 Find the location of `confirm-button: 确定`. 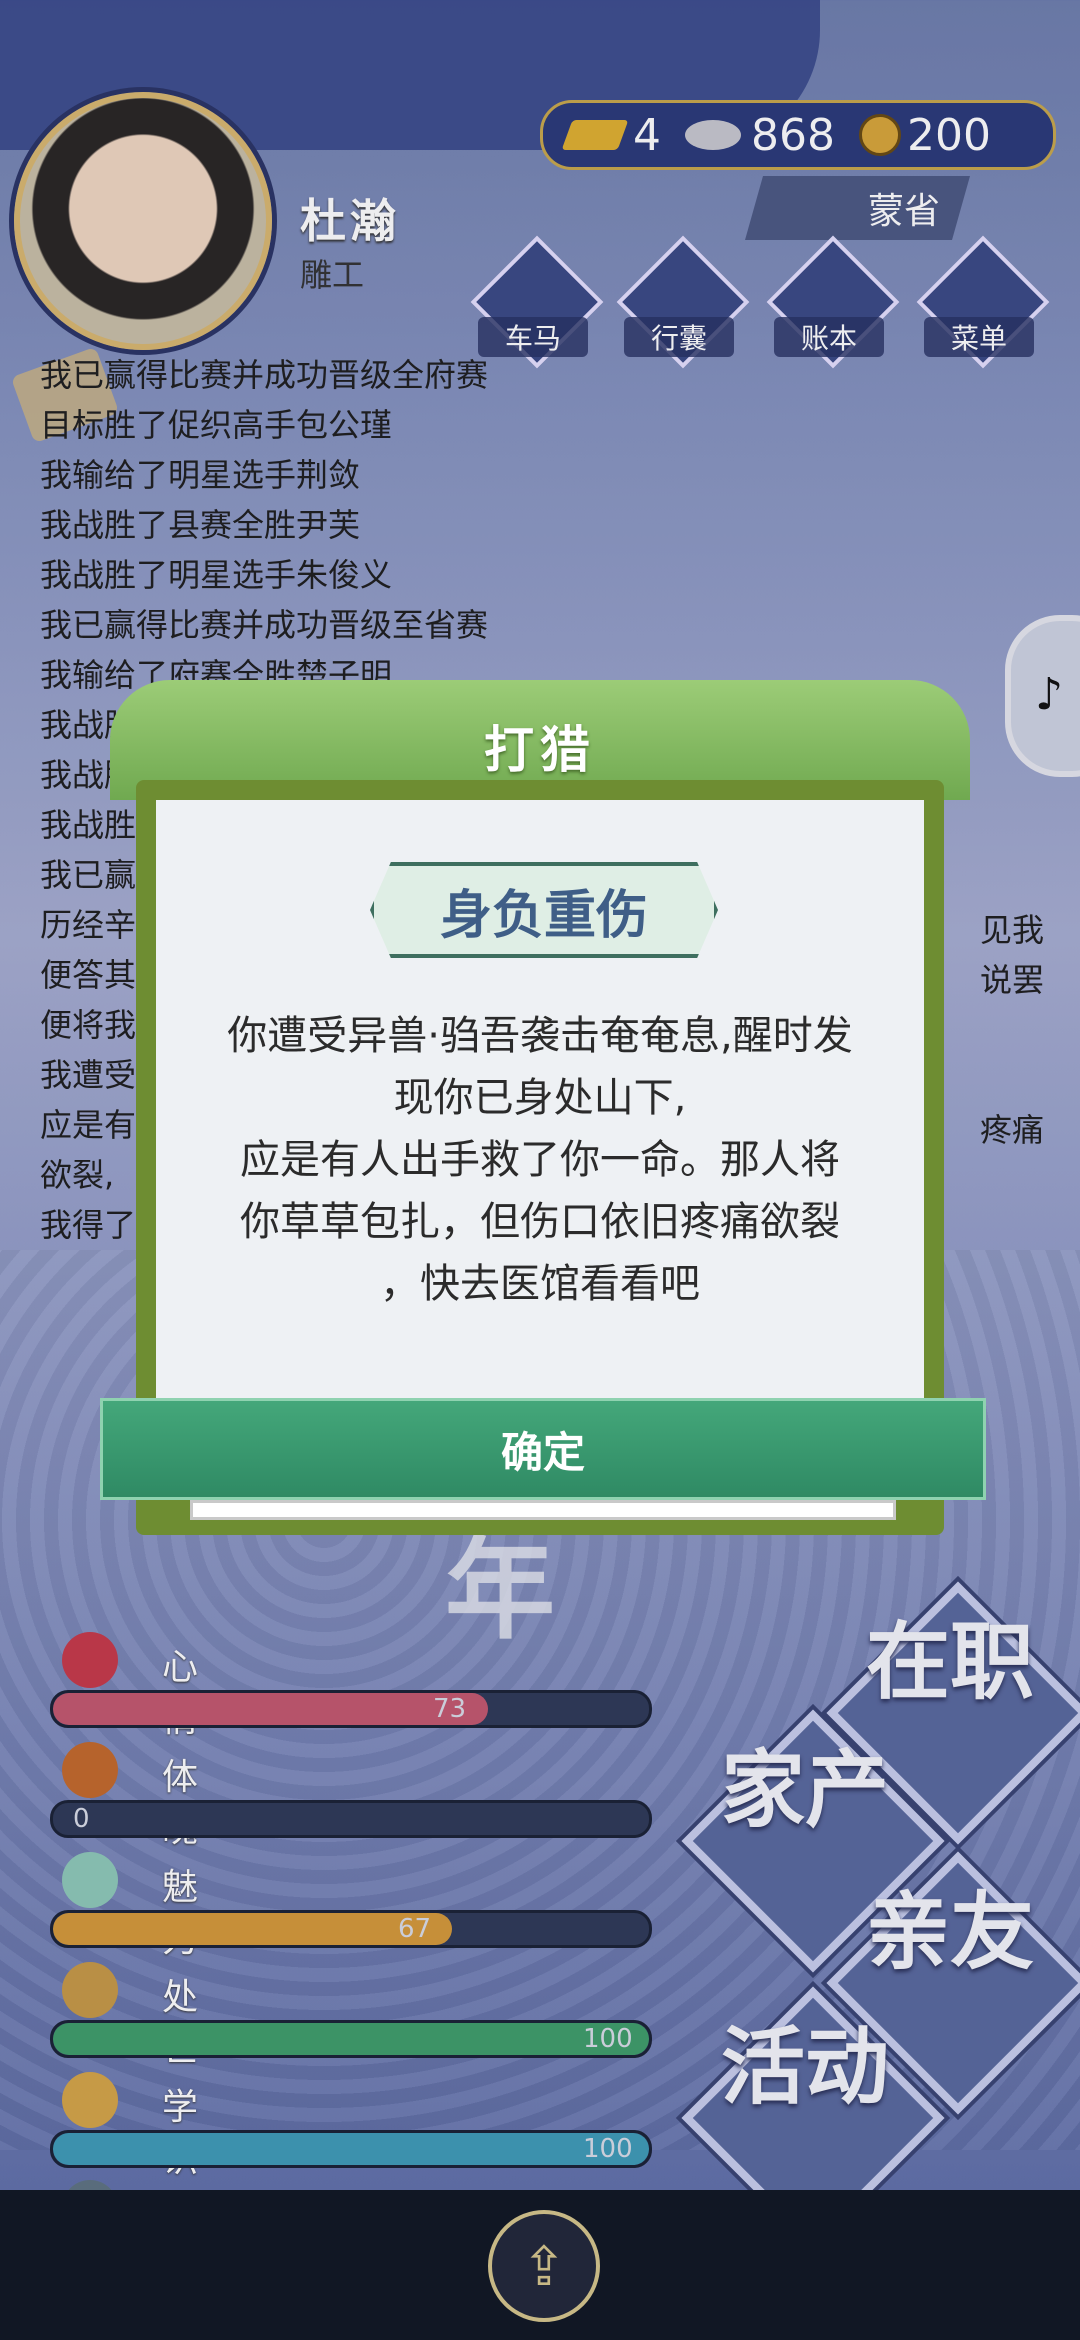

confirm-button: 确定 is located at coordinates (543, 1449).